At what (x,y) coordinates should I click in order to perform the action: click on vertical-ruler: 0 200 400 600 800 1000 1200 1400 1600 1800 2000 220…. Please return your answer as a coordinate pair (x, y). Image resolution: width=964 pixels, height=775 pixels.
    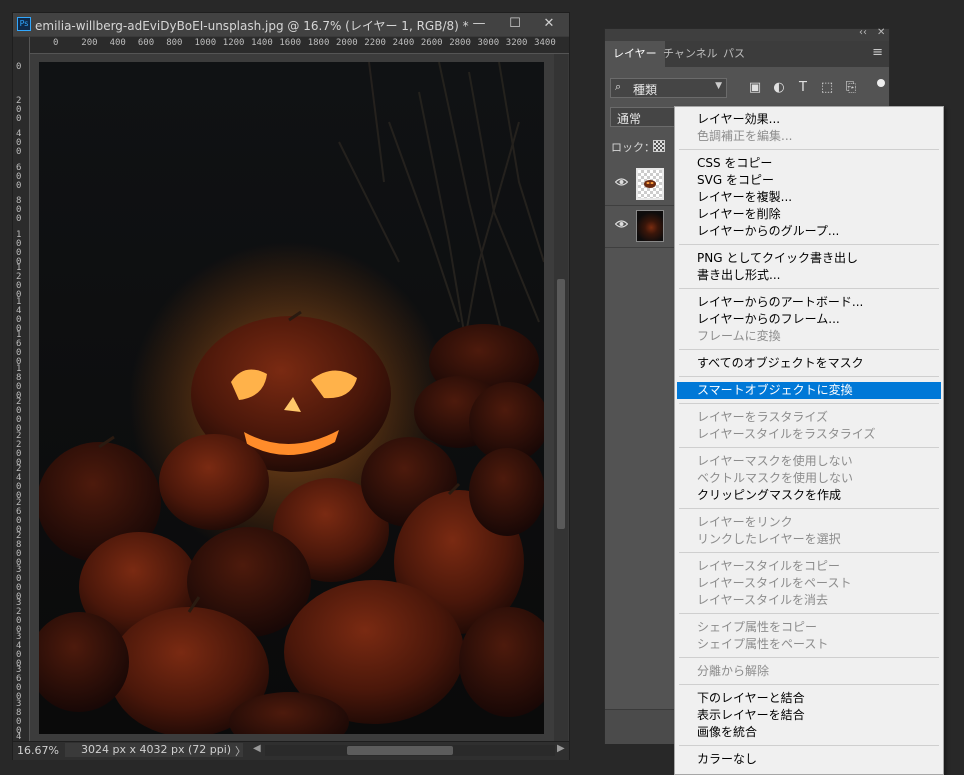
    Looking at the image, I should click on (21, 389).